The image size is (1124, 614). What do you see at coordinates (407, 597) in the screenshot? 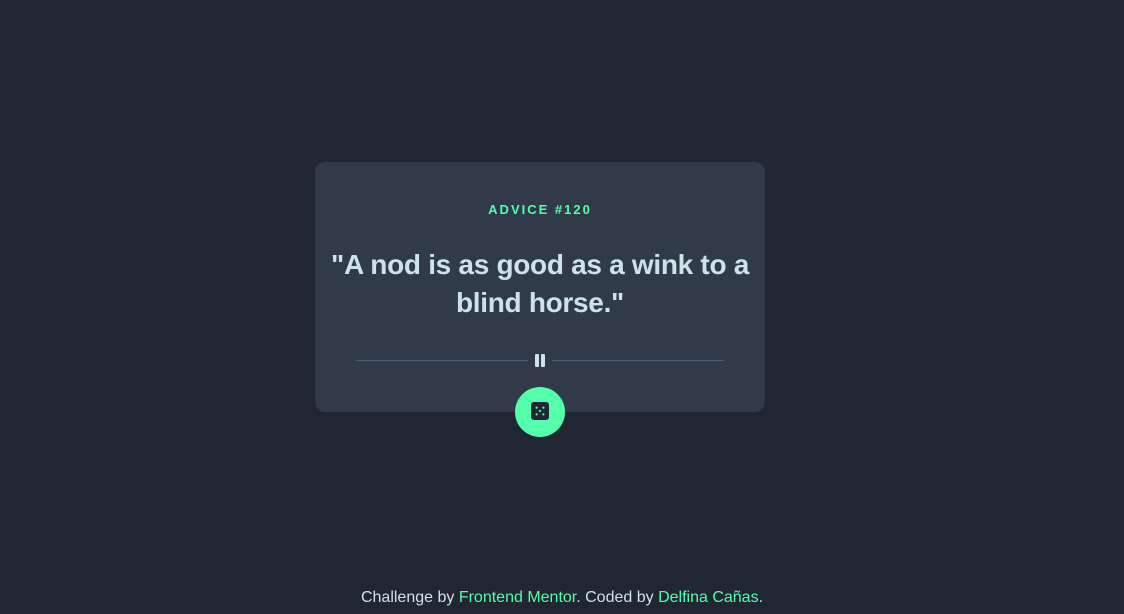
I see `attribution-prefix: Challenge by` at bounding box center [407, 597].